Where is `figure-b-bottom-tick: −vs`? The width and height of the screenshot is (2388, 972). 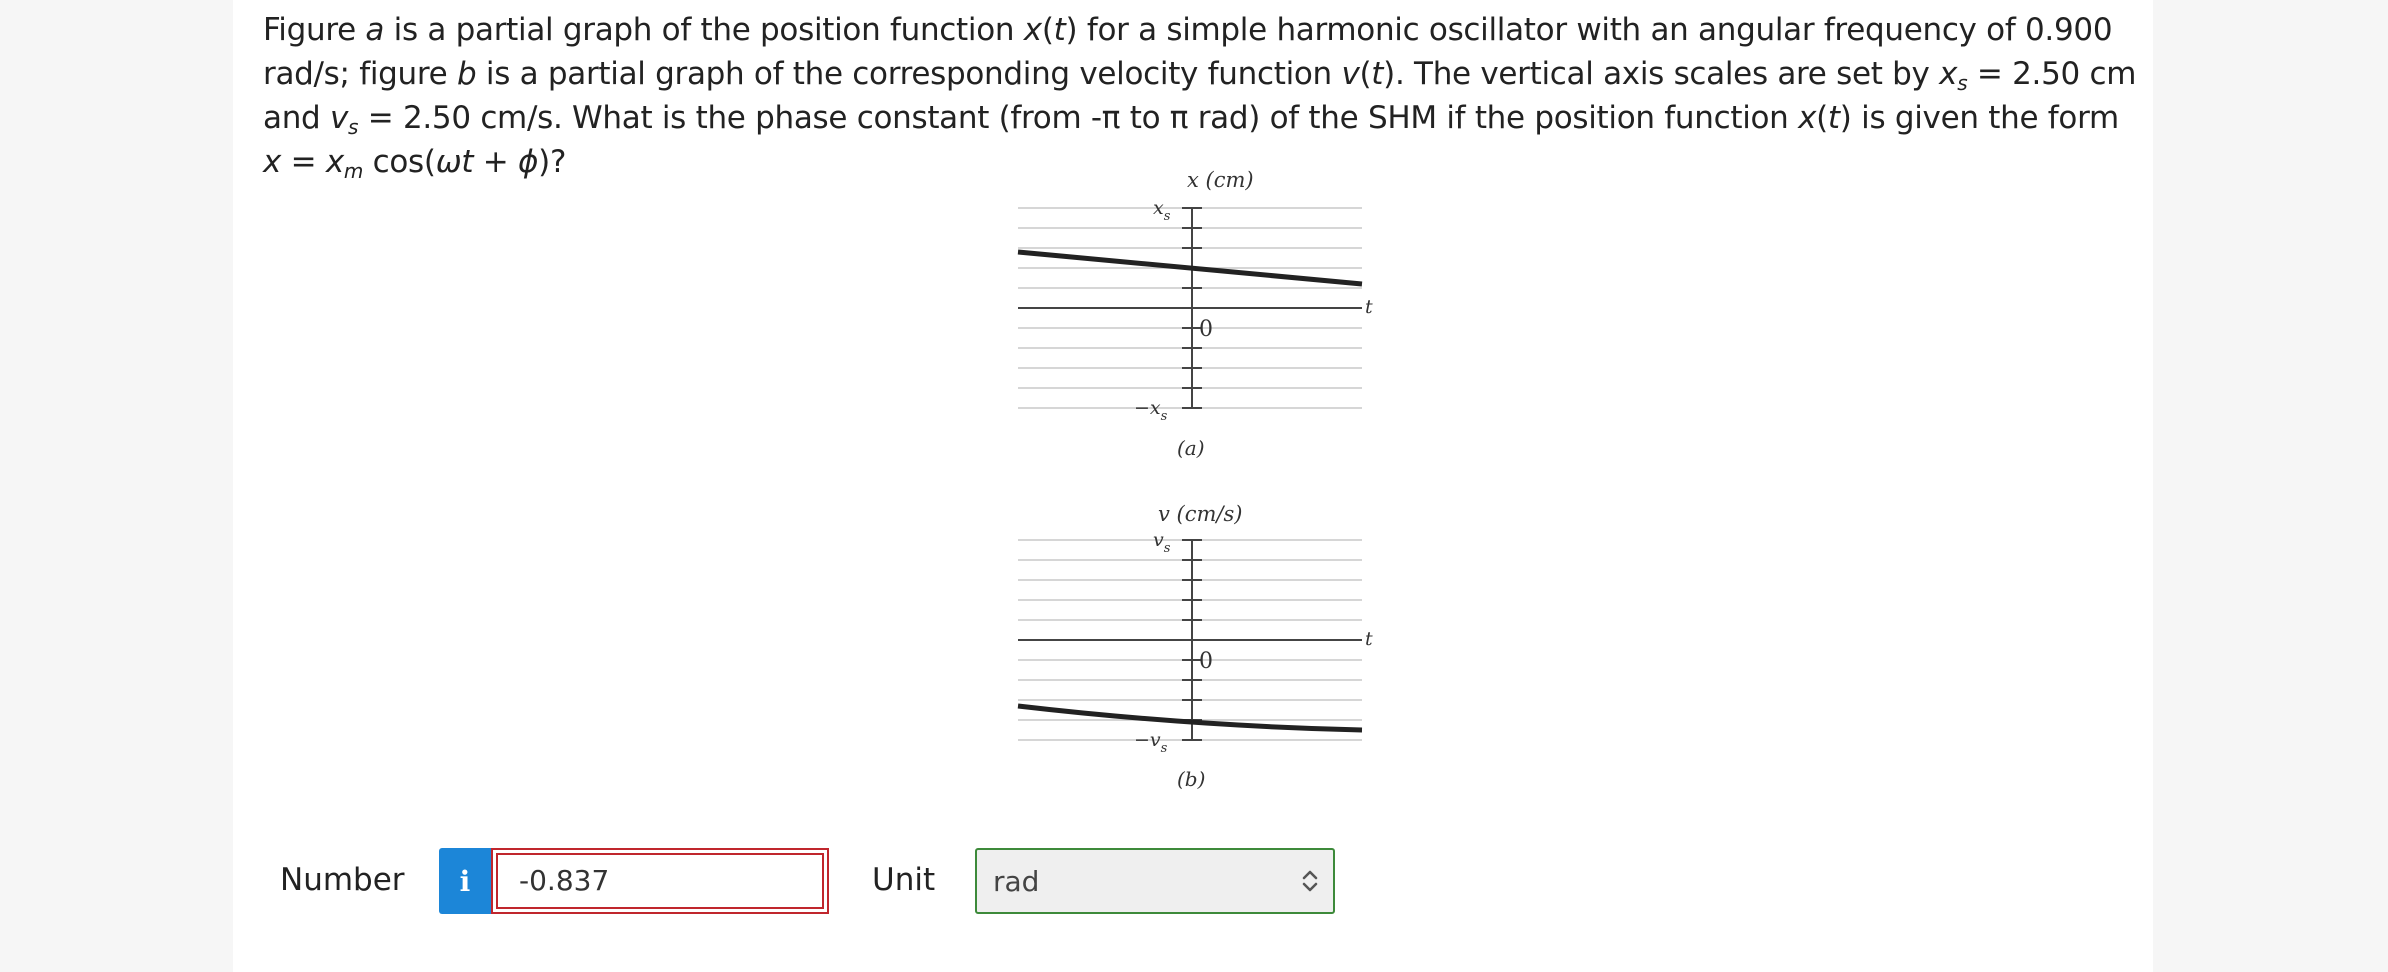 figure-b-bottom-tick: −vs is located at coordinates (1151, 742).